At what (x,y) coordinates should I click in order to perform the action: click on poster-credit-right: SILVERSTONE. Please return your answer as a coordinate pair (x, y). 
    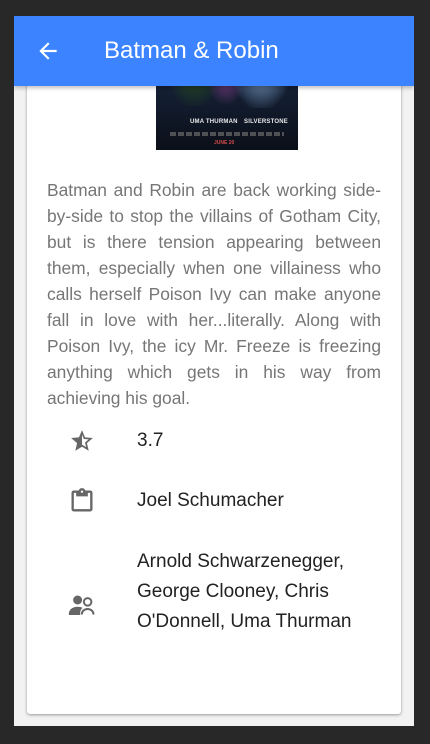
    Looking at the image, I should click on (266, 122).